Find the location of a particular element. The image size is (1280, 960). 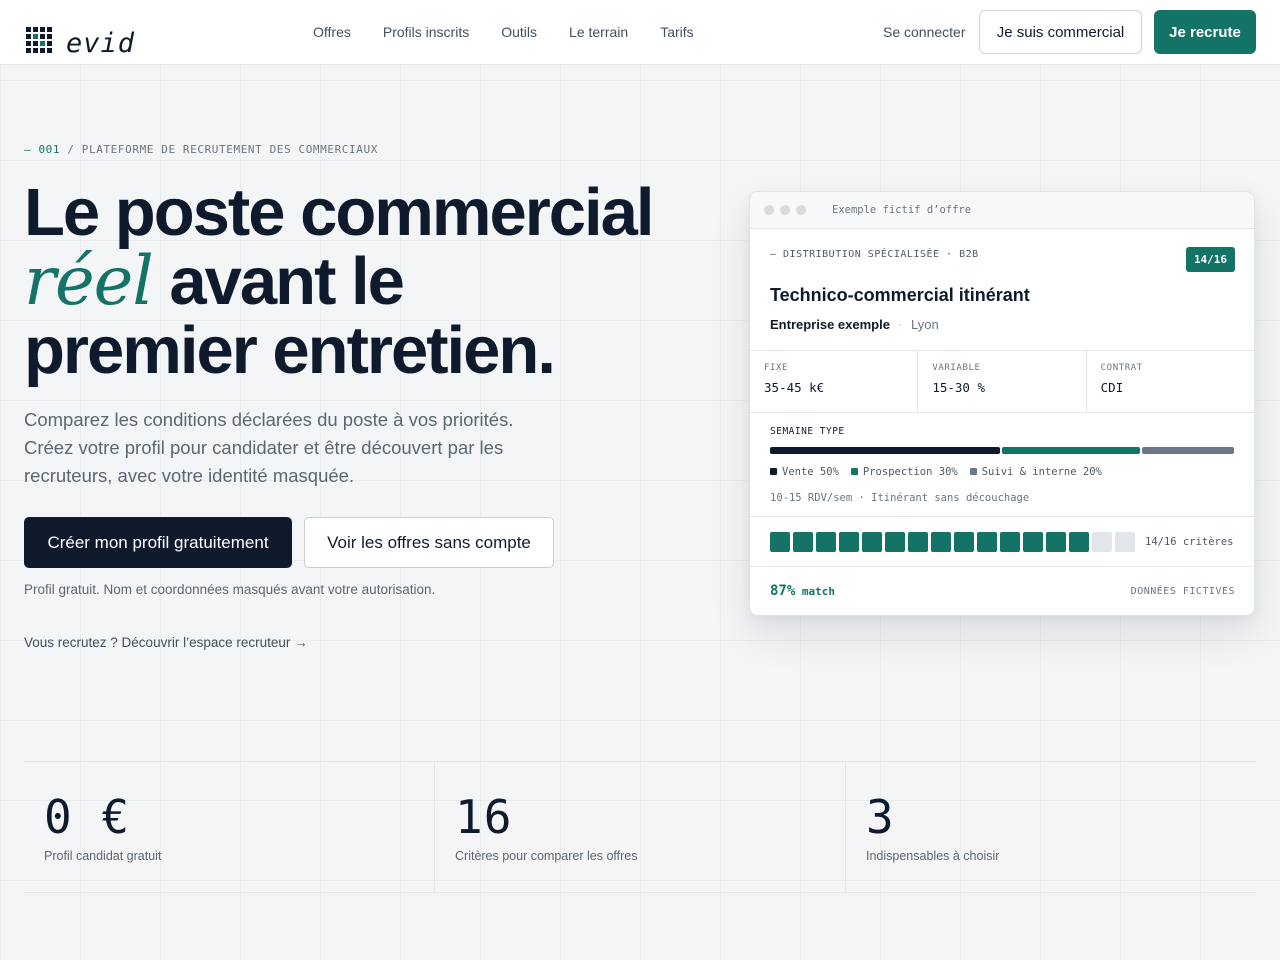

card-window-bar: Exemple fictif d’offre is located at coordinates (1002, 210).